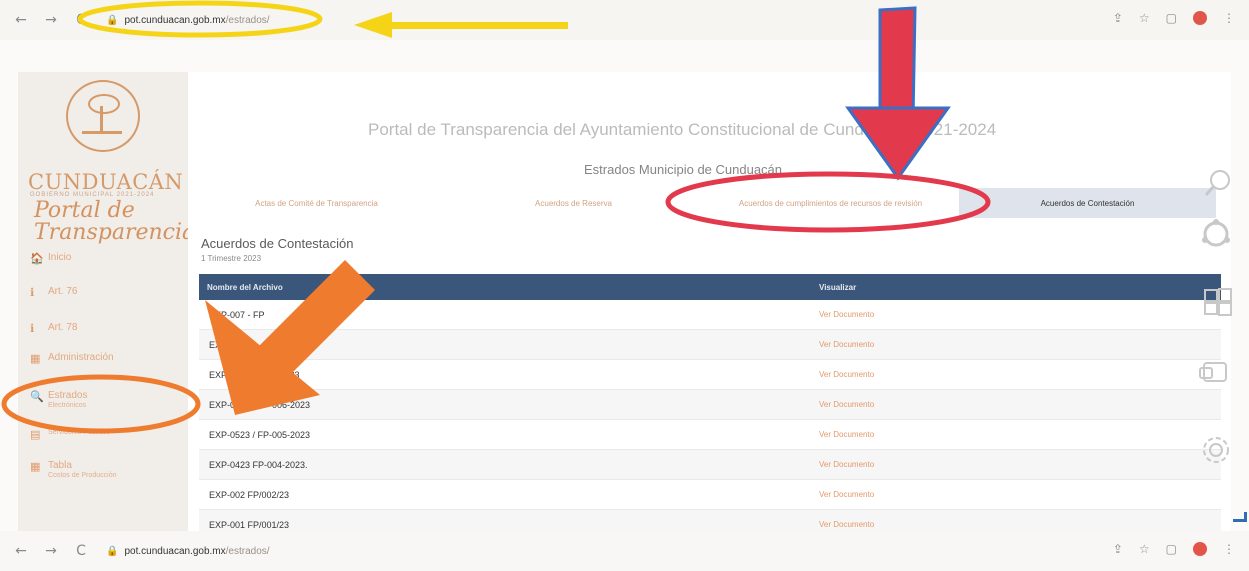  What do you see at coordinates (828, 202) in the screenshot?
I see `red-ring-annotation` at bounding box center [828, 202].